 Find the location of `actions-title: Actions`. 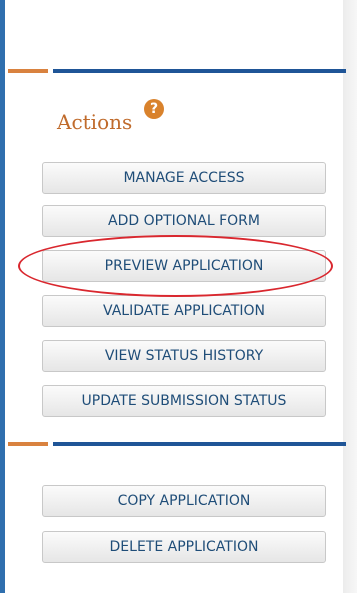

actions-title: Actions is located at coordinates (95, 122).